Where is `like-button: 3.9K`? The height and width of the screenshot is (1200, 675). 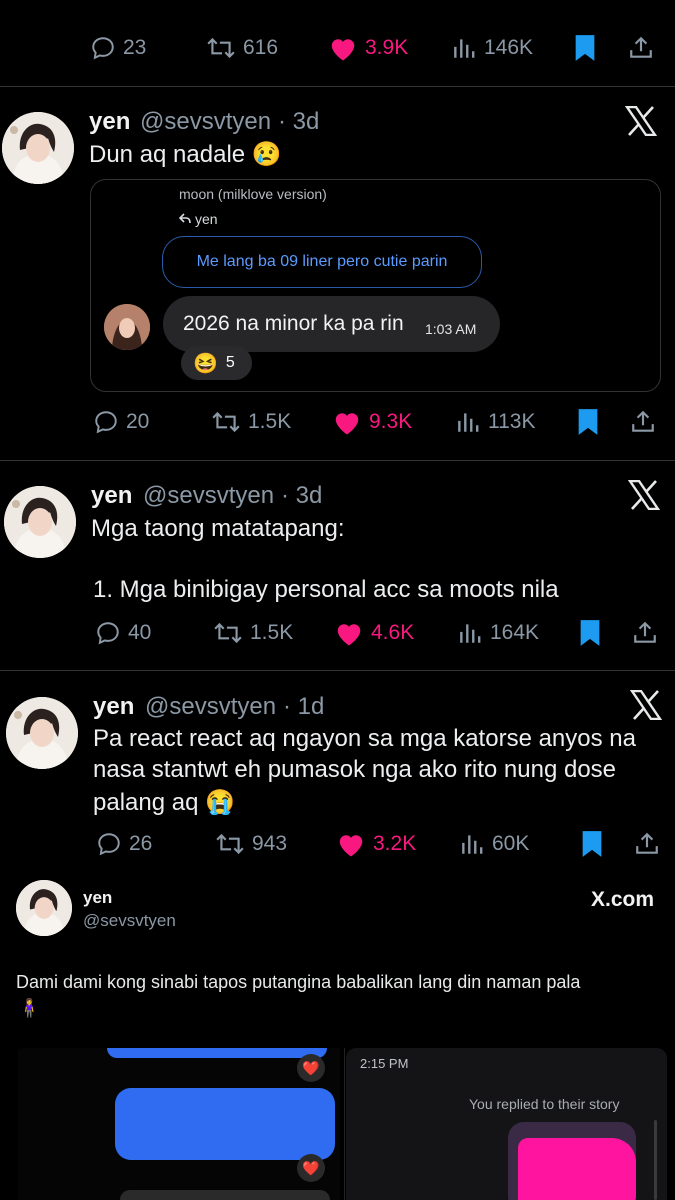
like-button: 3.9K is located at coordinates (368, 48).